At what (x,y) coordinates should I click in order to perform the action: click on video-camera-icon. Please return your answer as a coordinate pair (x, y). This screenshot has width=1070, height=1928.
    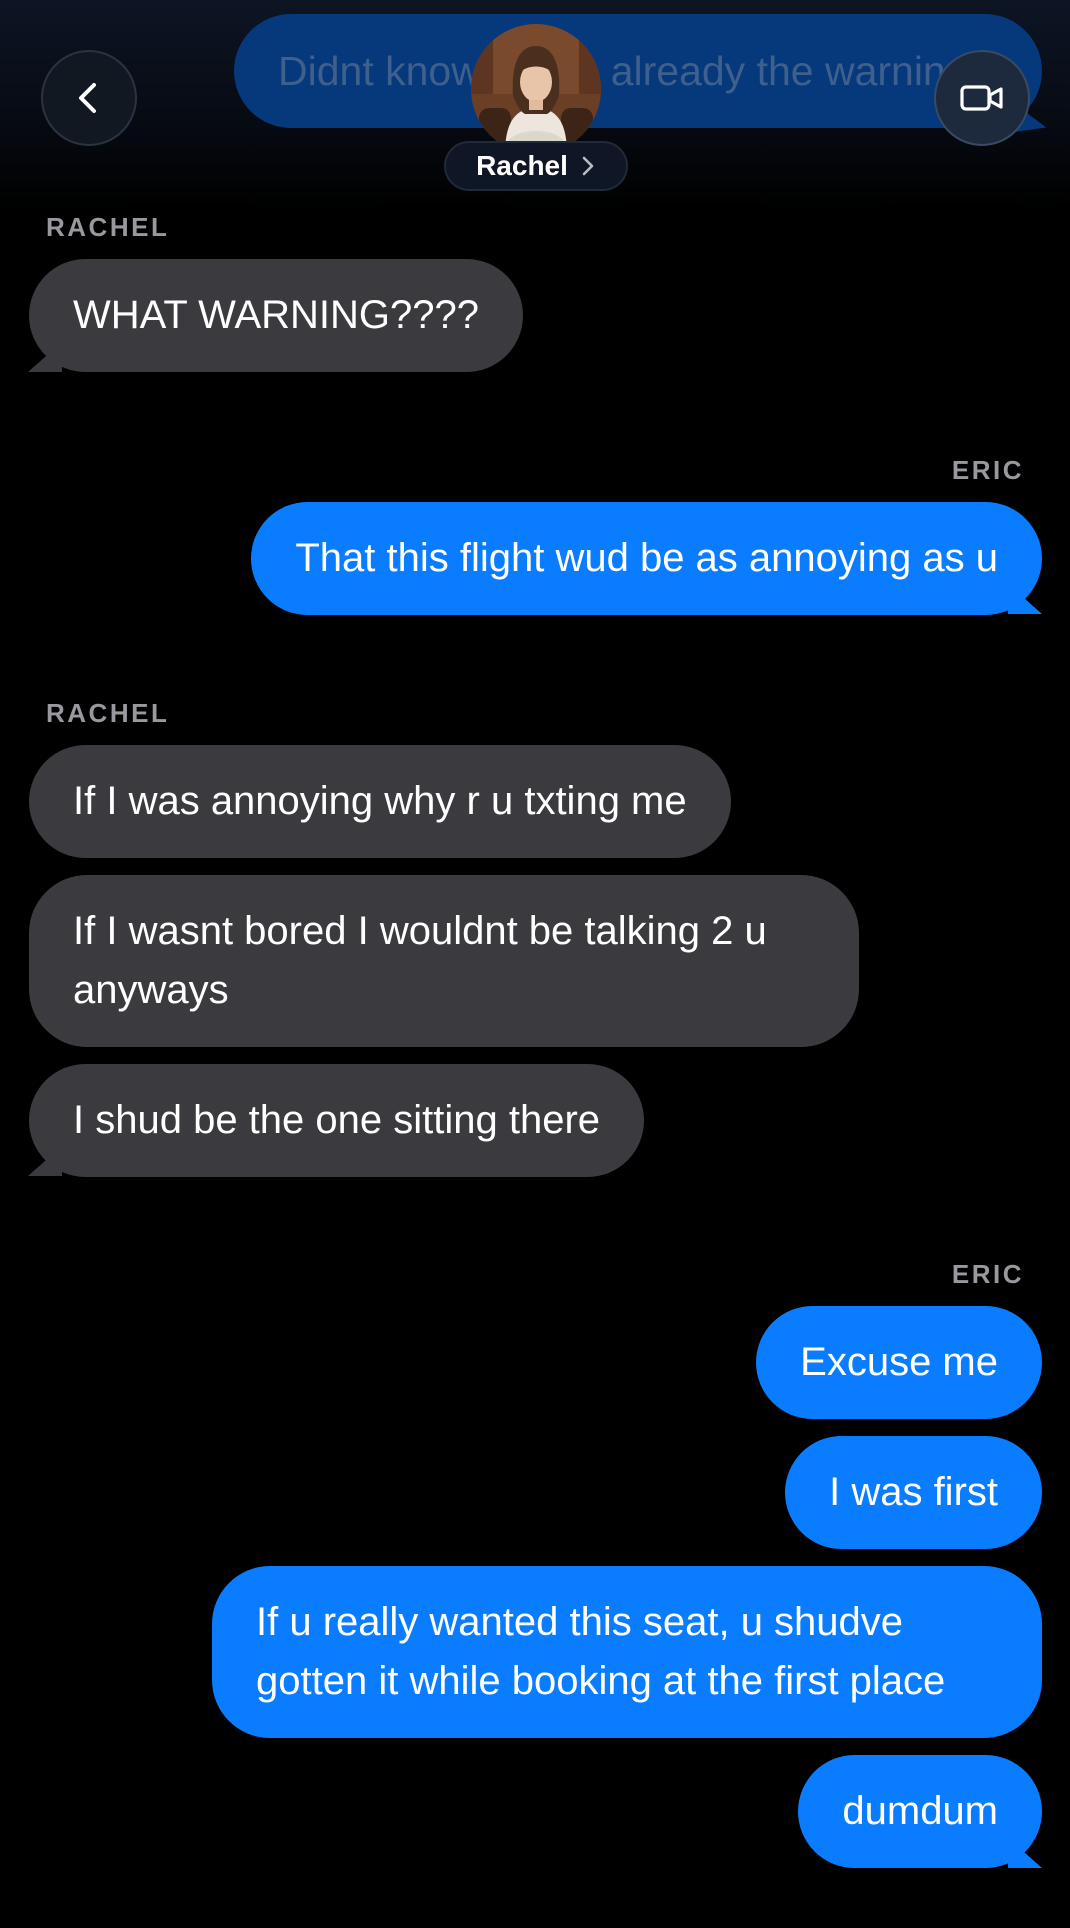
    Looking at the image, I should click on (981, 98).